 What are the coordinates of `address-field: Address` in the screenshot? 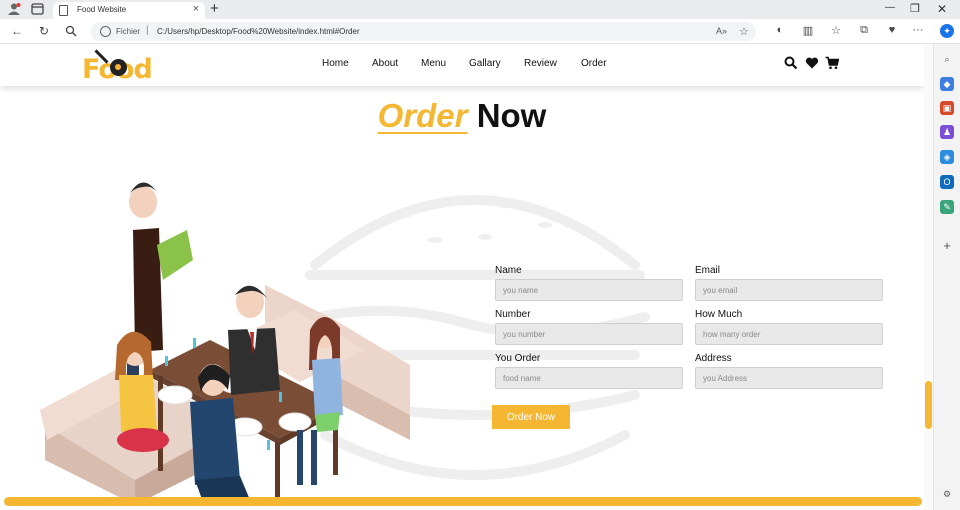 It's located at (789, 371).